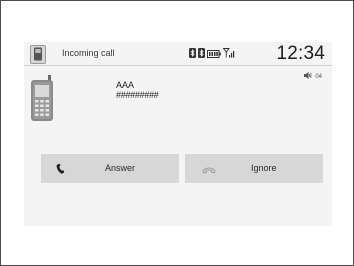 The image size is (354, 266). I want to click on ignore-button: Ignore, so click(254, 168).